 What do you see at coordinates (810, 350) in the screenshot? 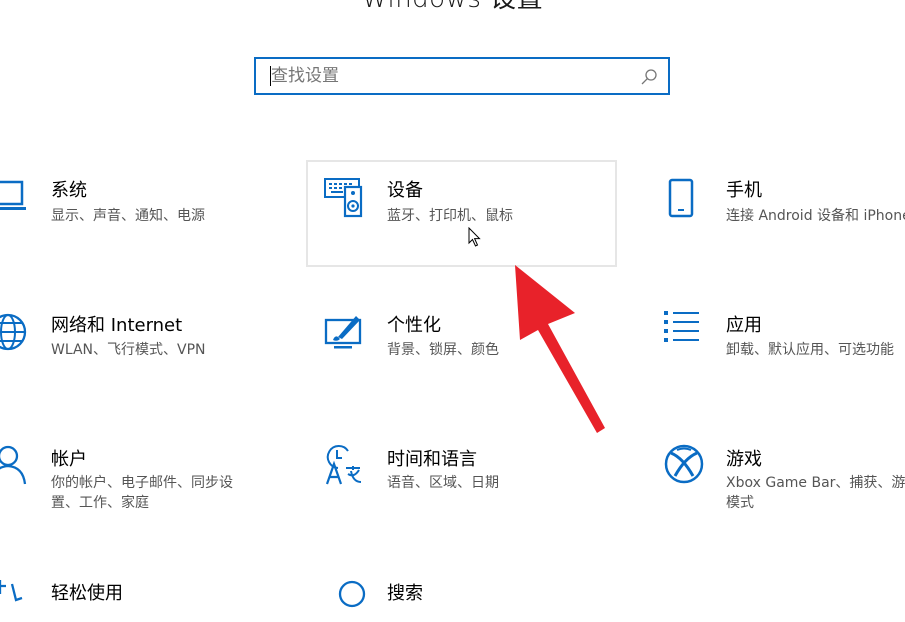
I see `tile-description: 卸载、默认应用、可选功能` at bounding box center [810, 350].